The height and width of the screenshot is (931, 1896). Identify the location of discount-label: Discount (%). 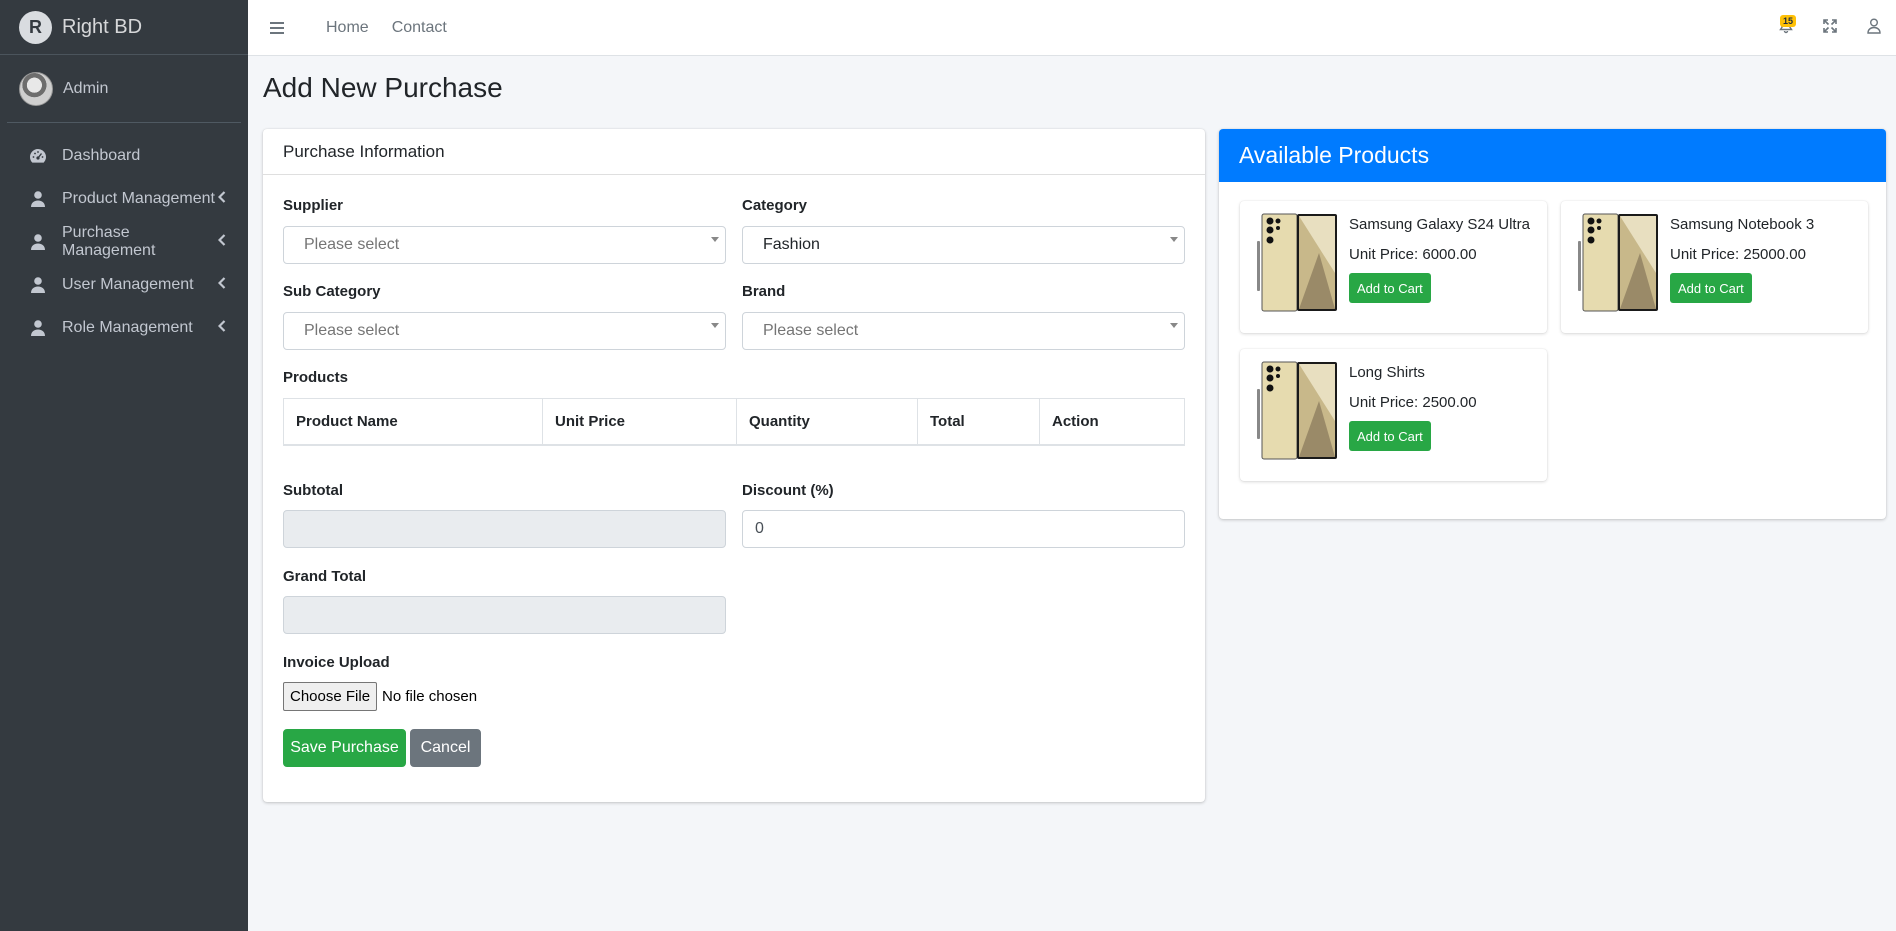
(788, 490).